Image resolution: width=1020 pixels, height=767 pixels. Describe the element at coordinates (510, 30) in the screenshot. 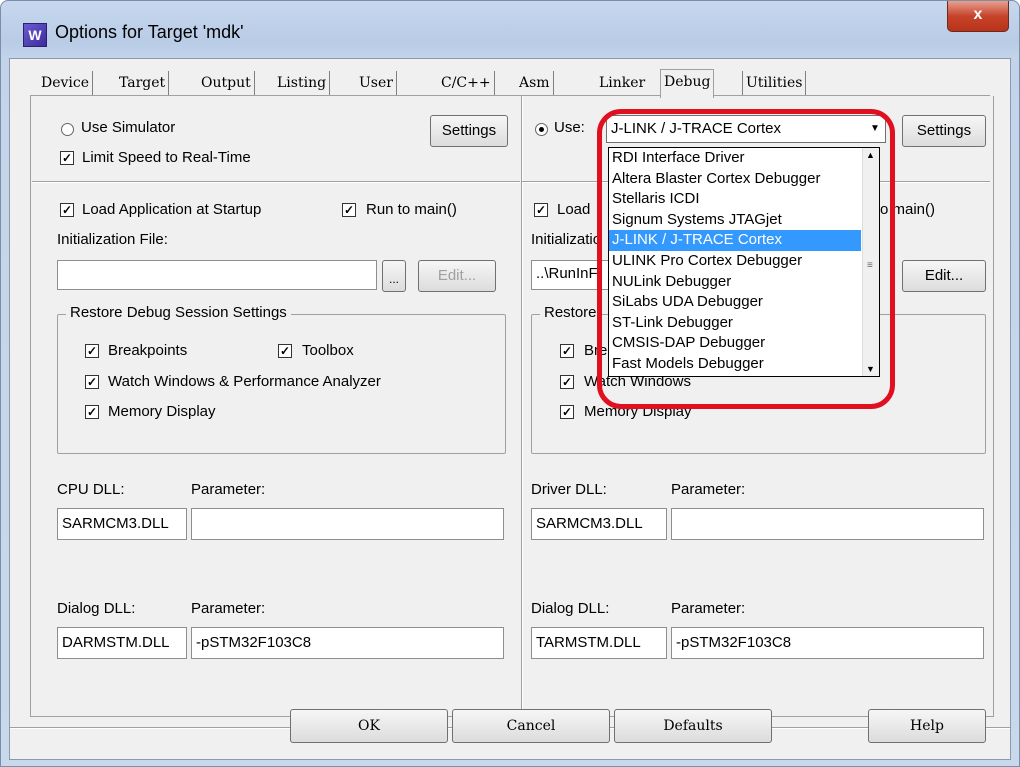

I see `title-bar: W Options for Target 'mdk' x` at that location.